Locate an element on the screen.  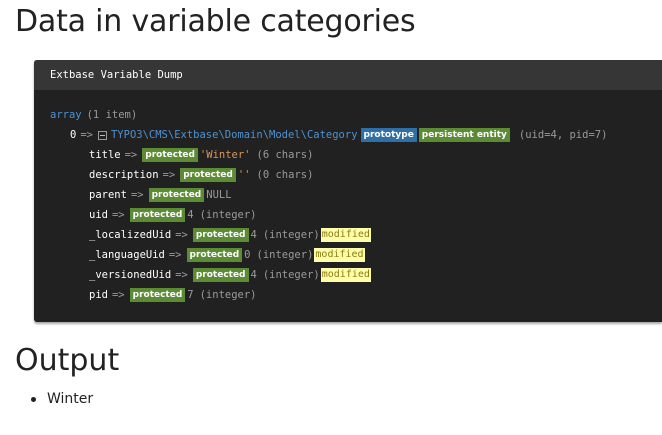
entry-arrow: => is located at coordinates (86, 135).